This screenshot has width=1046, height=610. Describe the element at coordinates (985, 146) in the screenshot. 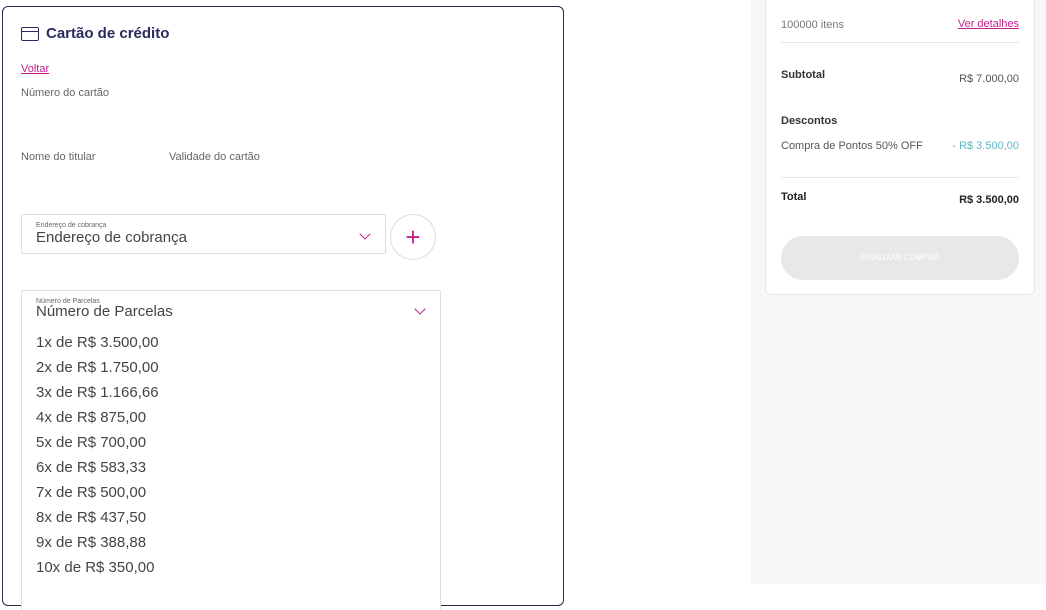

I see `discount-value: - R$ 3.500,00` at that location.